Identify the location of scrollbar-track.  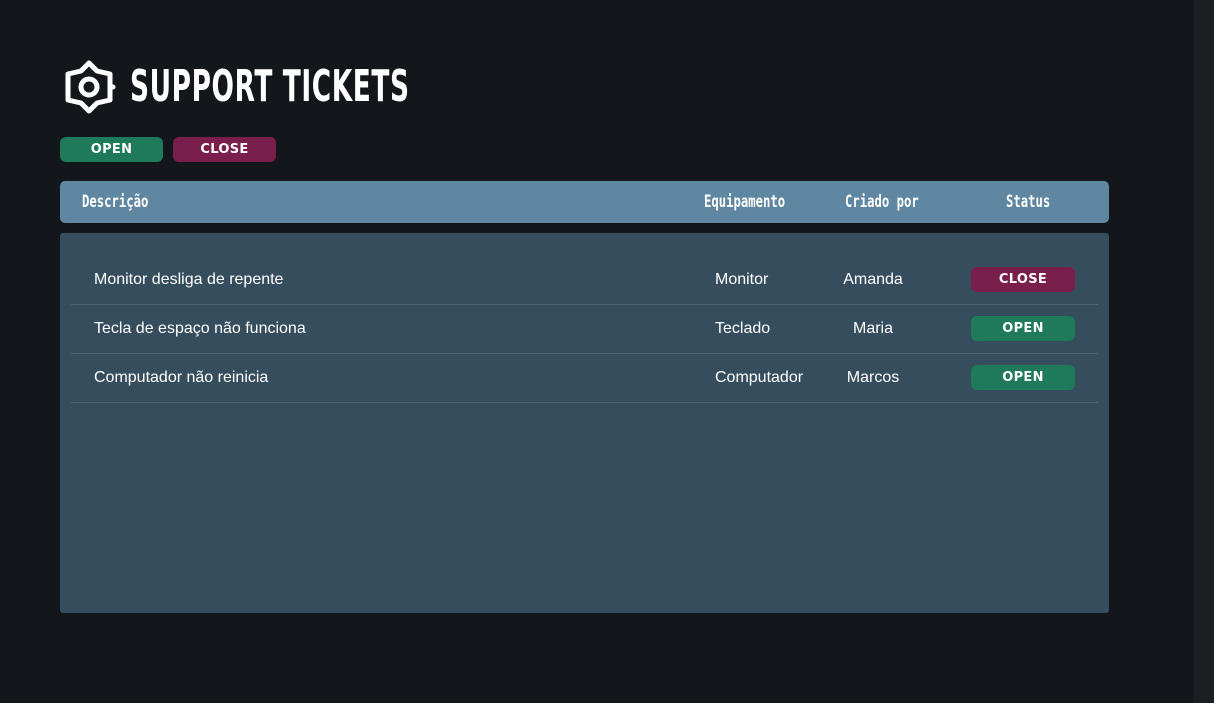
(1204, 351).